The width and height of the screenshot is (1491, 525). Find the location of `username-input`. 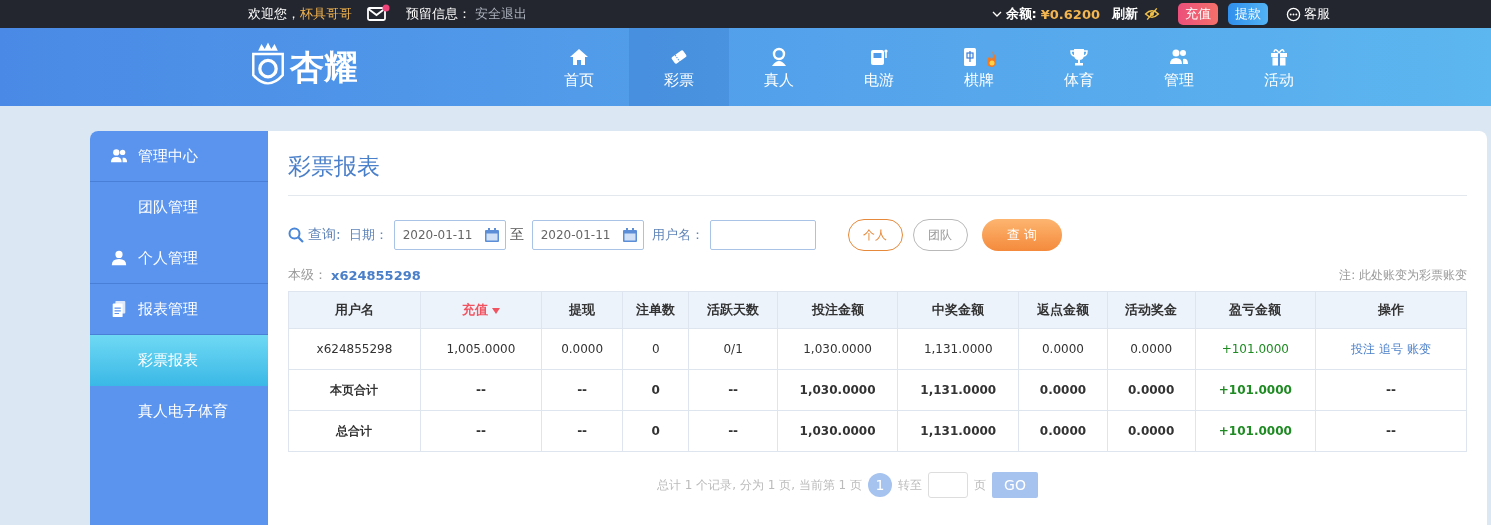

username-input is located at coordinates (762, 235).